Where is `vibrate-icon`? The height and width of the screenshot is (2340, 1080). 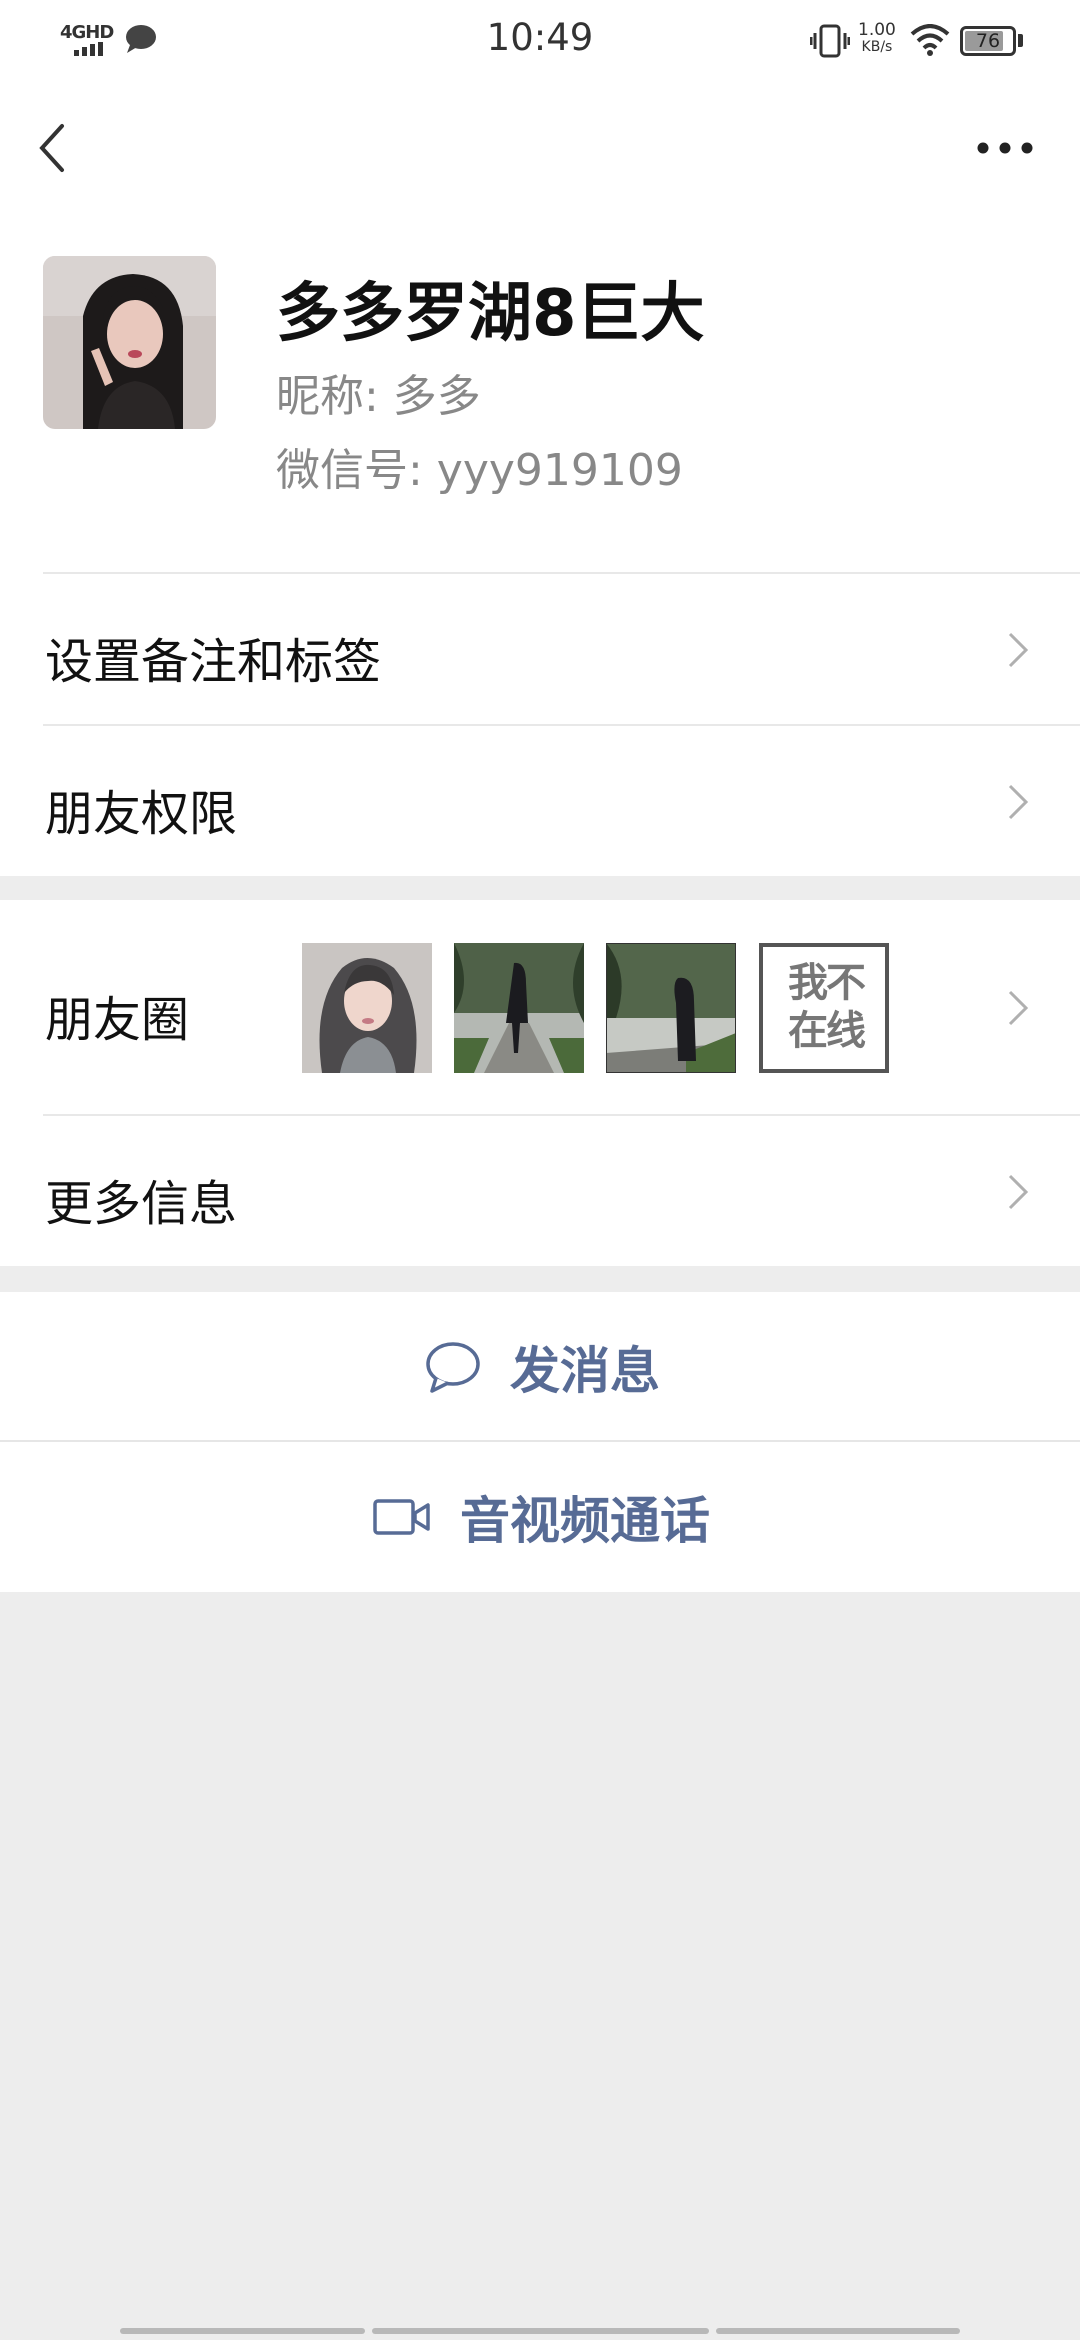 vibrate-icon is located at coordinates (830, 41).